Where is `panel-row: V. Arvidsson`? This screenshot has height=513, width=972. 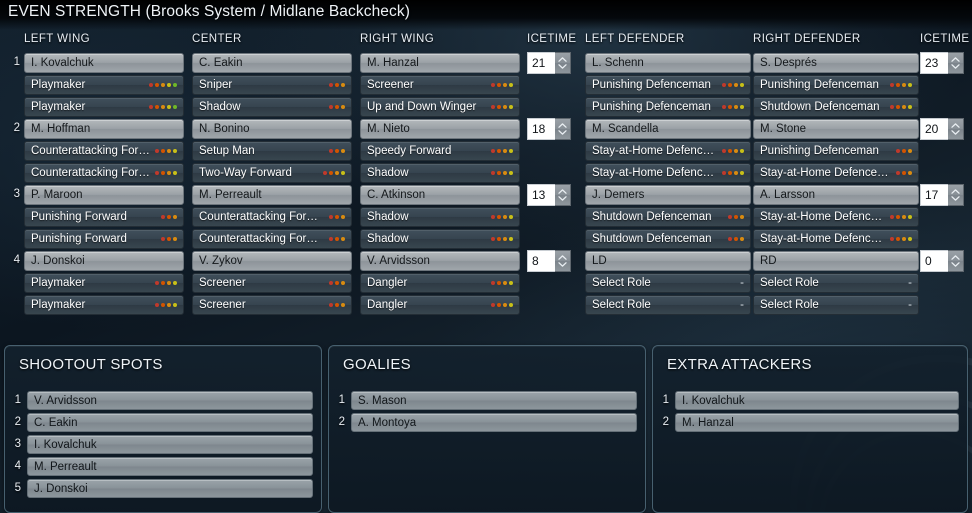 panel-row: V. Arvidsson is located at coordinates (170, 400).